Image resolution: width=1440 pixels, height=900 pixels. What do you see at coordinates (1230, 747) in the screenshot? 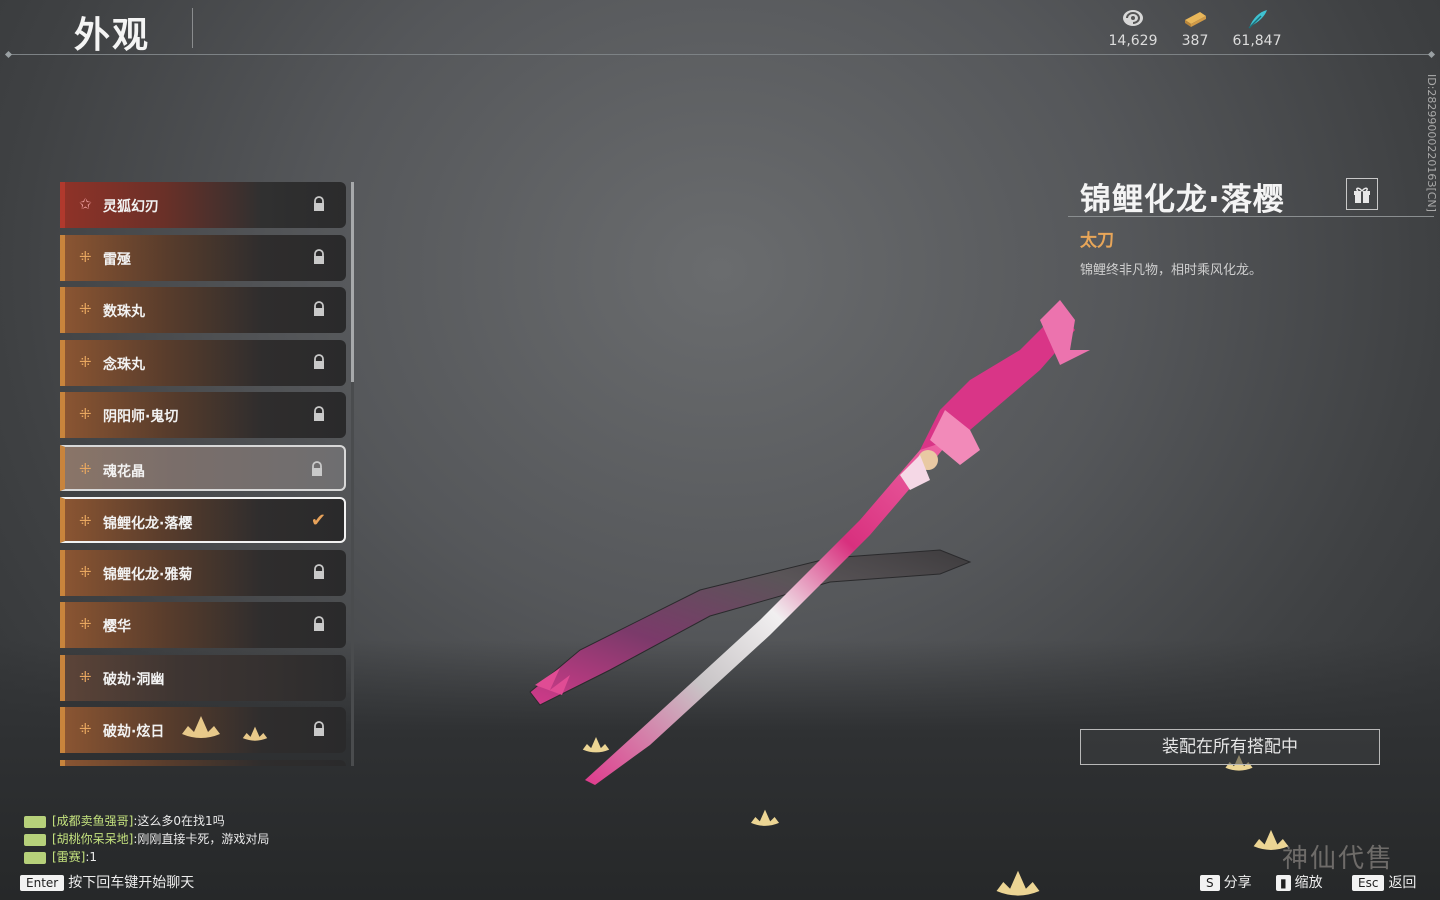
I see `equip-all-button: 装配在所有搭配中` at bounding box center [1230, 747].